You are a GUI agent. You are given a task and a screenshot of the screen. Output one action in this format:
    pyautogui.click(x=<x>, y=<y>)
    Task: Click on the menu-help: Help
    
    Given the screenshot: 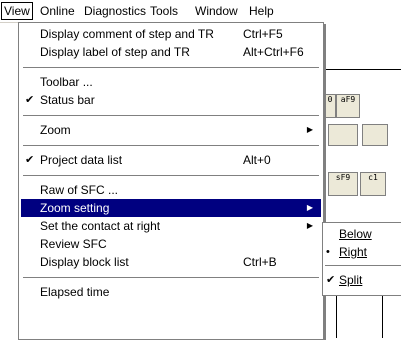 What is the action you would take?
    pyautogui.click(x=261, y=11)
    